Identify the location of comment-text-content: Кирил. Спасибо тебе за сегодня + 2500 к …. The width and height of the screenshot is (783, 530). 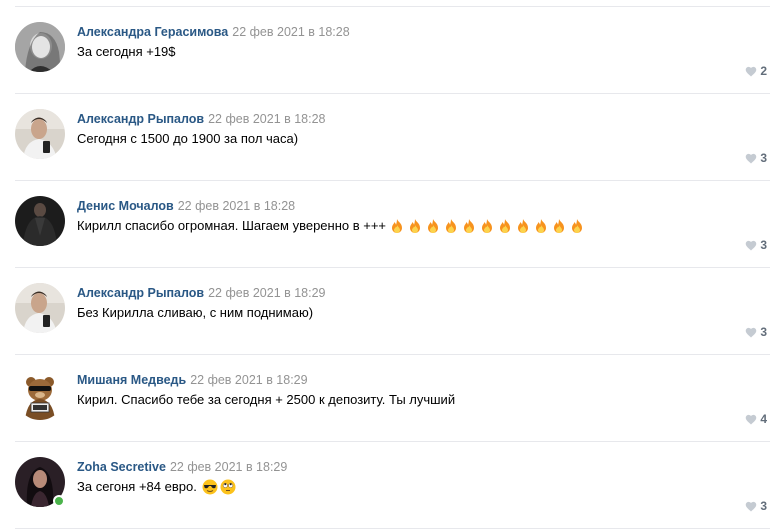
(266, 399).